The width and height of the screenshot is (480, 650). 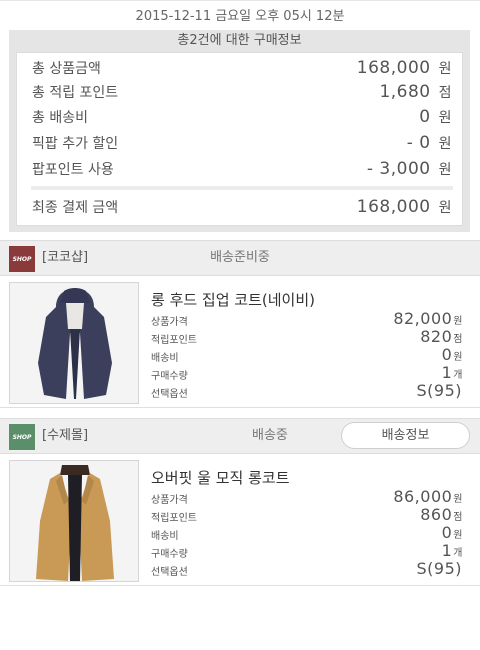 What do you see at coordinates (409, 169) in the screenshot?
I see `summary-value: - 3,000 원` at bounding box center [409, 169].